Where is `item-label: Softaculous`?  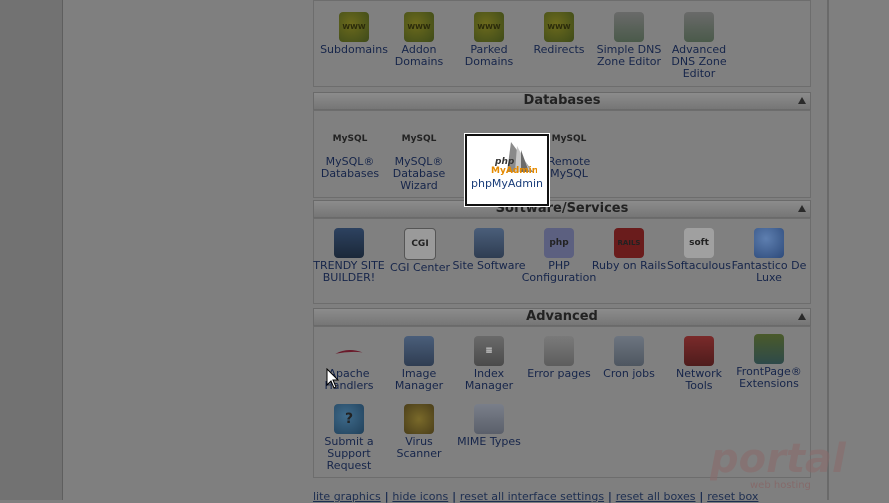 item-label: Softaculous is located at coordinates (699, 265).